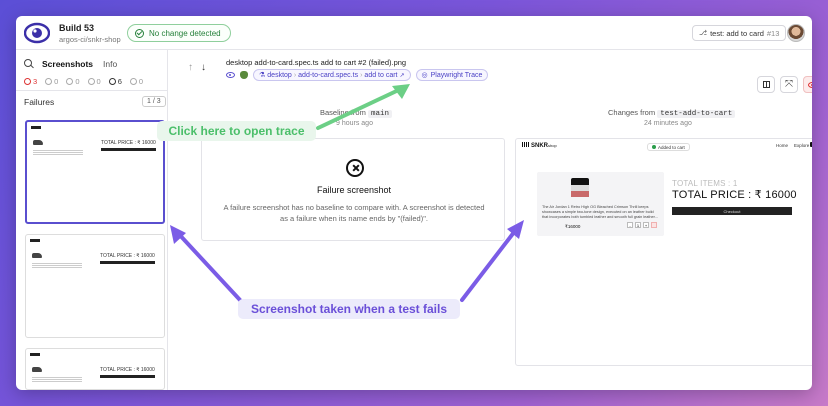  Describe the element at coordinates (37, 33) in the screenshot. I see `argos-logo-icon` at that location.